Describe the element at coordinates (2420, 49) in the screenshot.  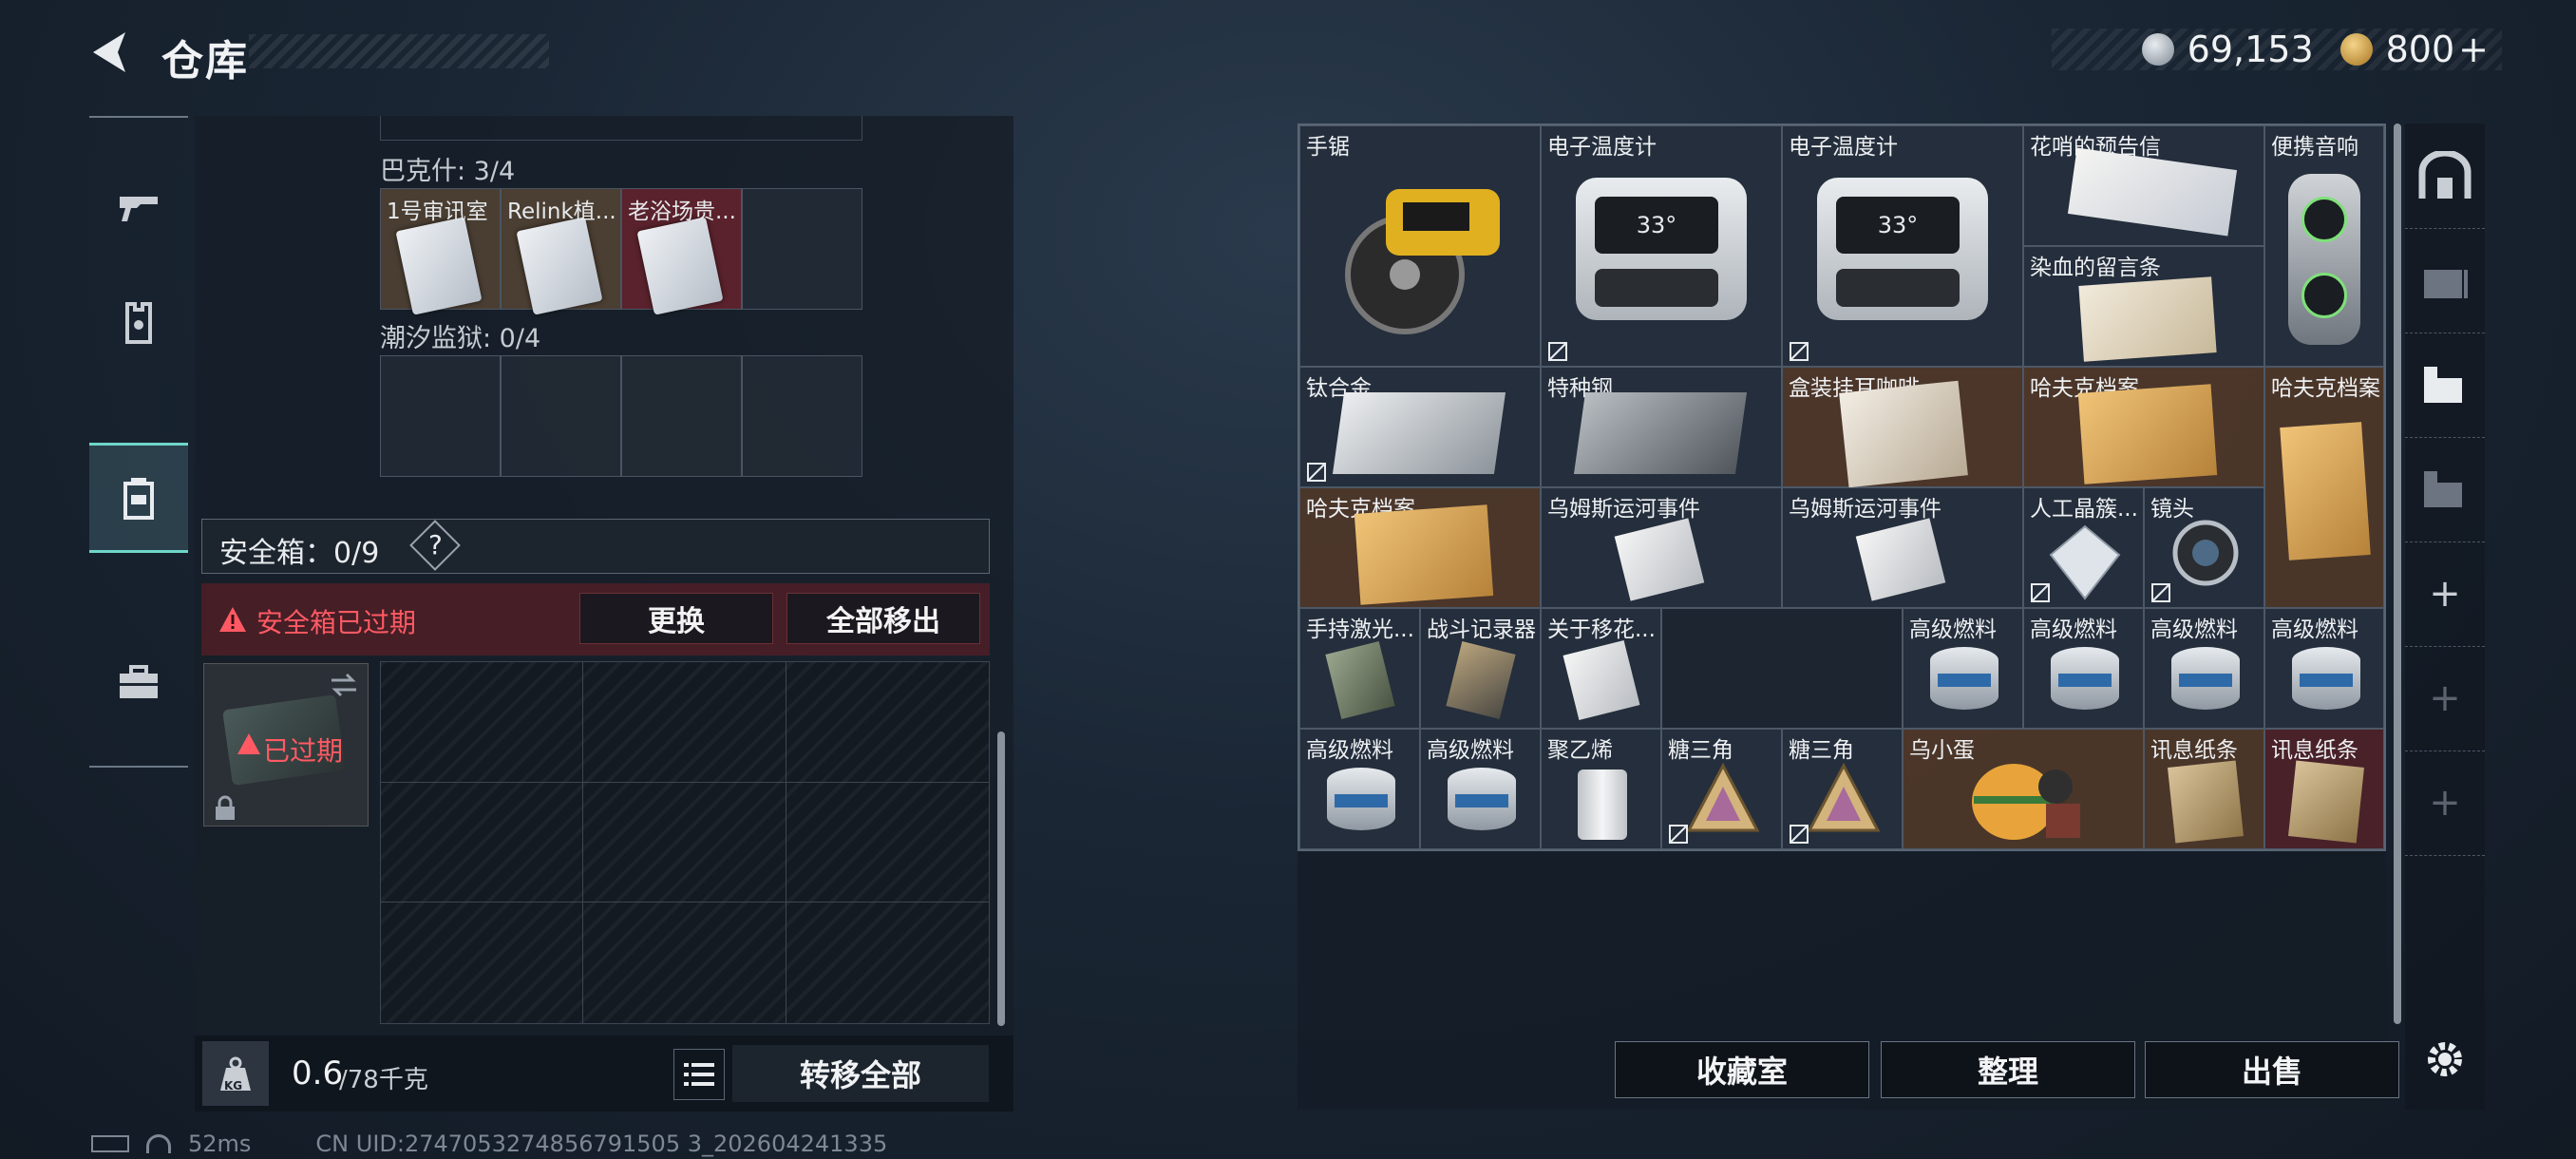
I see `gold-coin-amount: 800` at that location.